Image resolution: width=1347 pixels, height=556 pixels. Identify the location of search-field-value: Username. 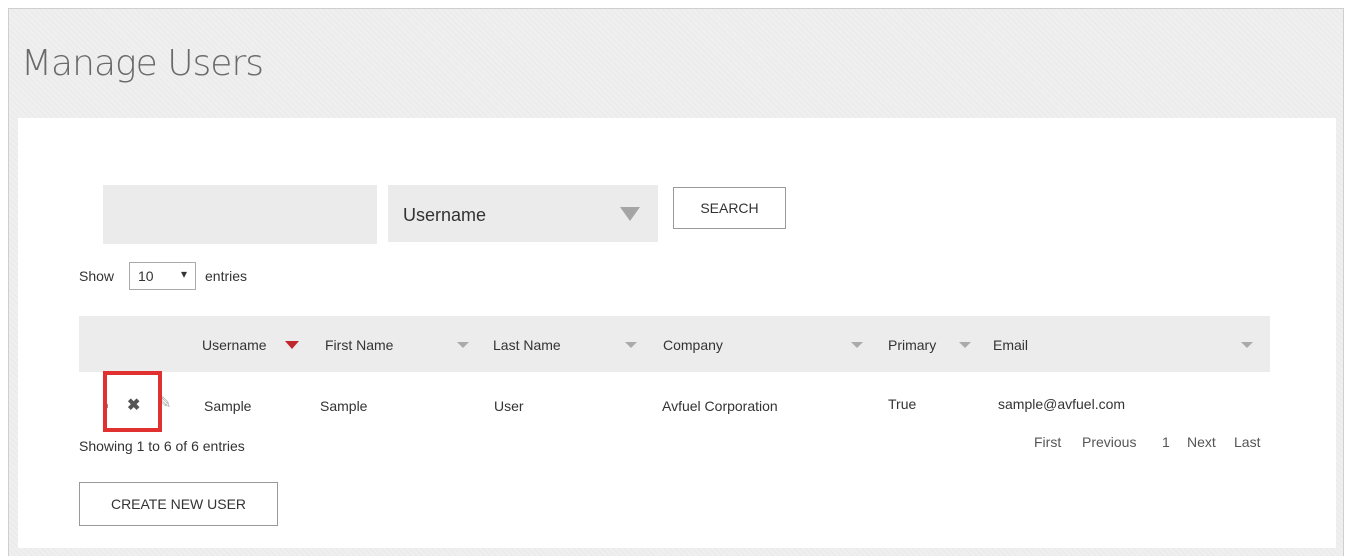
(445, 215).